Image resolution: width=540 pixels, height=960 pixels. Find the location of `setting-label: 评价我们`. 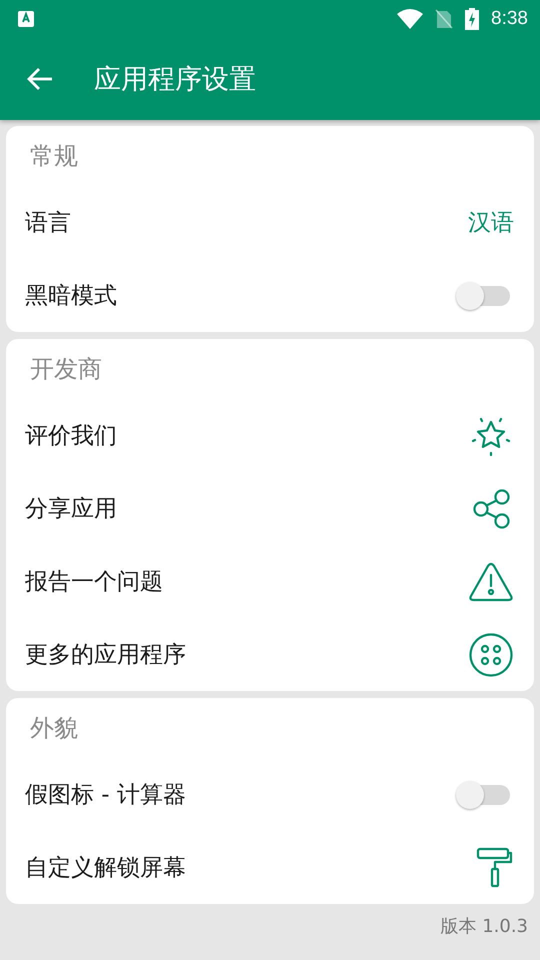

setting-label: 评价我们 is located at coordinates (71, 435).